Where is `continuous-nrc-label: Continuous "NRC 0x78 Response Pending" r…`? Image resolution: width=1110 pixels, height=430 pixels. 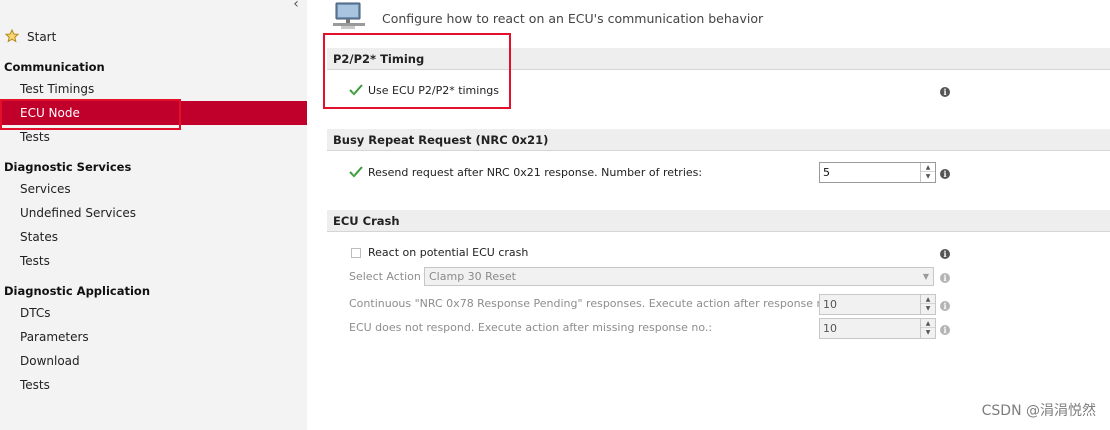
continuous-nrc-label: Continuous "NRC 0x78 Response Pending" r… is located at coordinates (593, 303).